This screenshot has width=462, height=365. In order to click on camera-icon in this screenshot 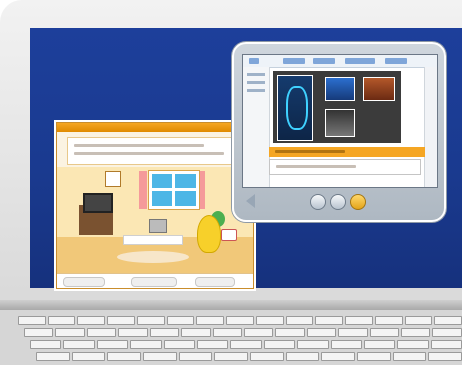, I will do `click(229, 235)`.